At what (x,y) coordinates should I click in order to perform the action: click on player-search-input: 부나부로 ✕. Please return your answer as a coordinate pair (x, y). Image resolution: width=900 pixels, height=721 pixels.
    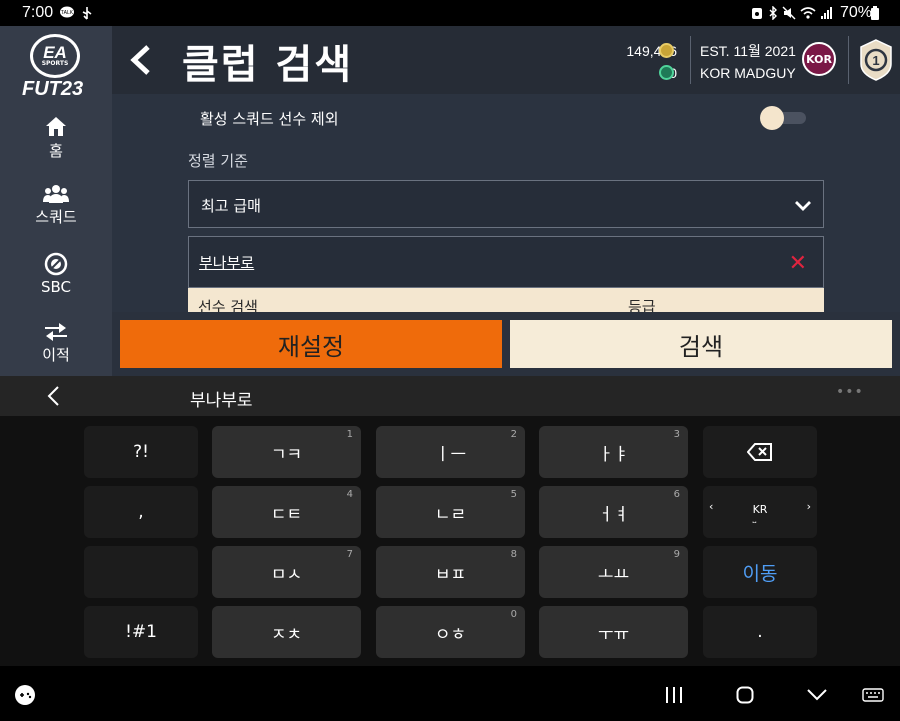
    Looking at the image, I should click on (506, 262).